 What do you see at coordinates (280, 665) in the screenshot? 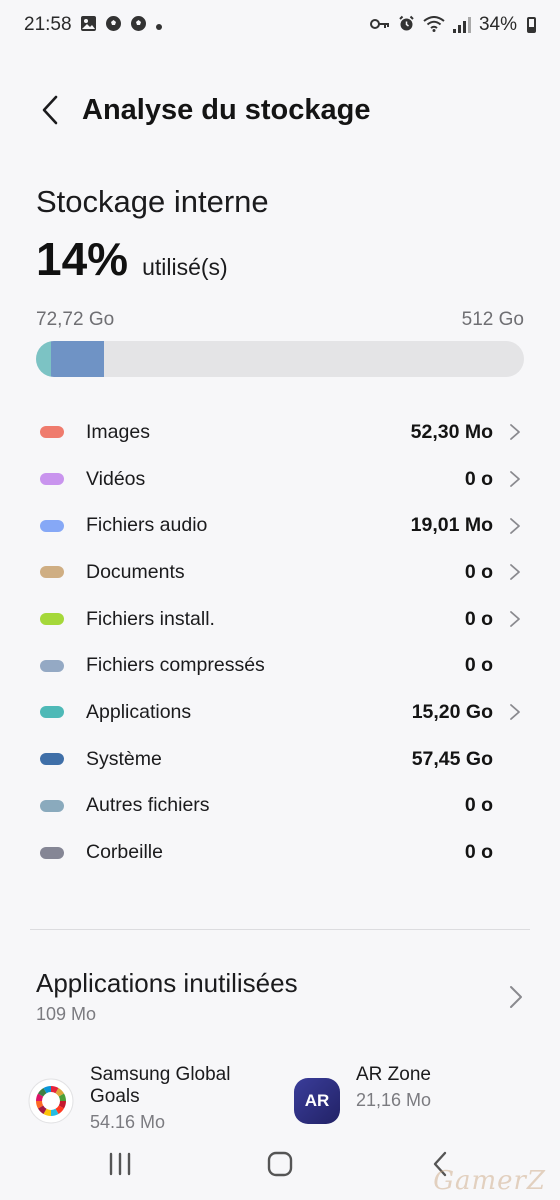
I see `category-row: Fichiers compressés 0 o` at bounding box center [280, 665].